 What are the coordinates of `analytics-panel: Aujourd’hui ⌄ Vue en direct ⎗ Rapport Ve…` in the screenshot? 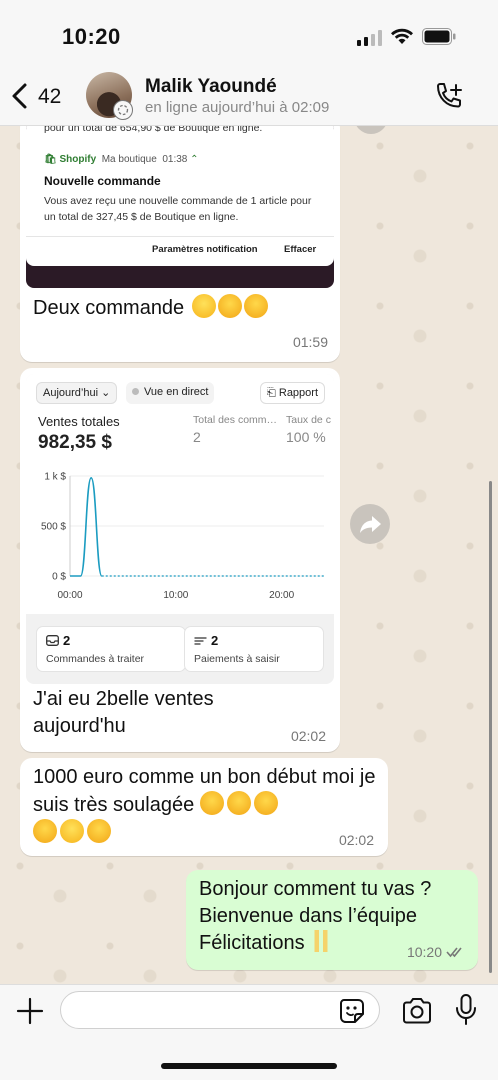 It's located at (180, 494).